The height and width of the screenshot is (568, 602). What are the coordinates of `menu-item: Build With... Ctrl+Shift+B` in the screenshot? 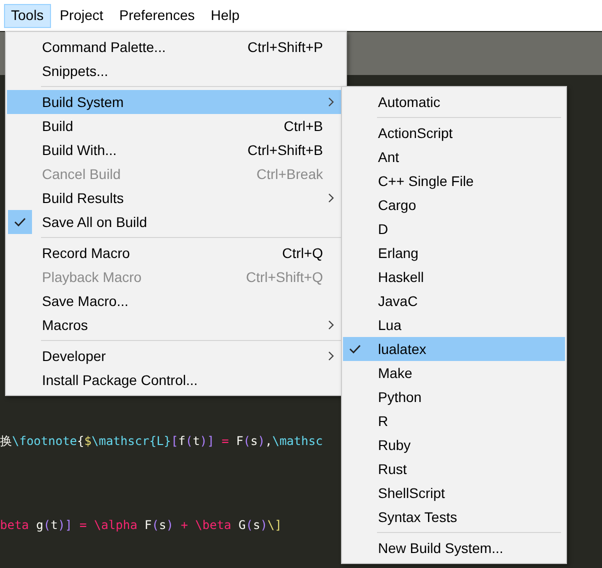 It's located at (176, 150).